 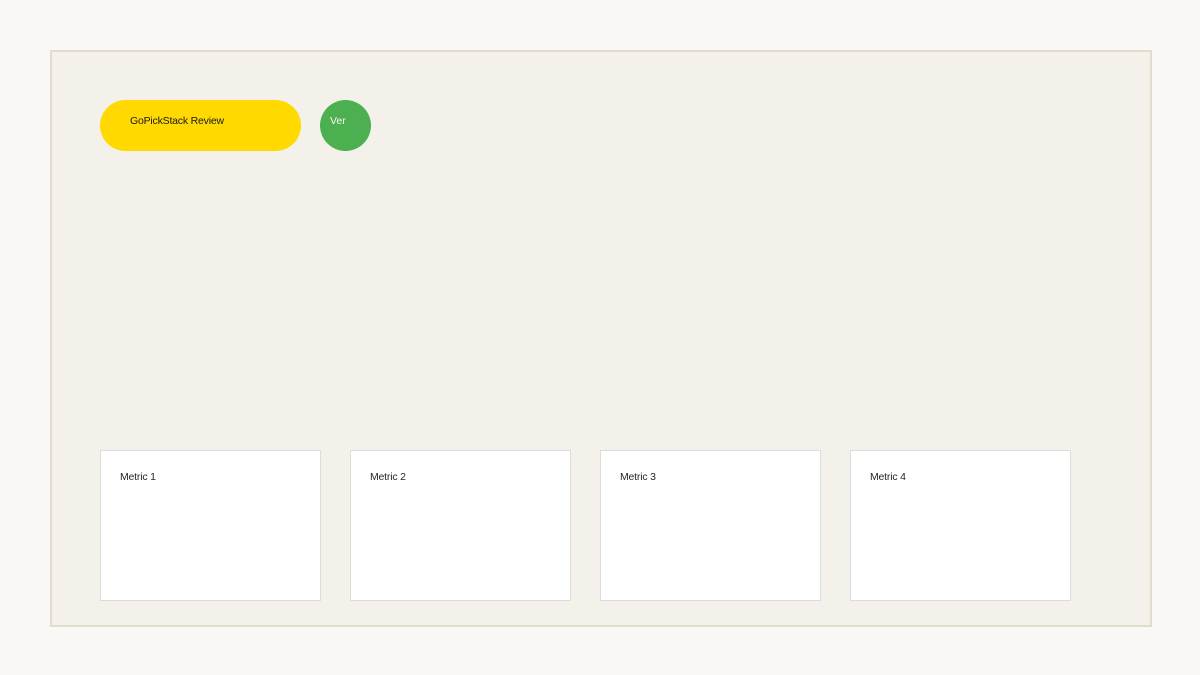 I want to click on metric-card-label: Metric 3, so click(x=638, y=477).